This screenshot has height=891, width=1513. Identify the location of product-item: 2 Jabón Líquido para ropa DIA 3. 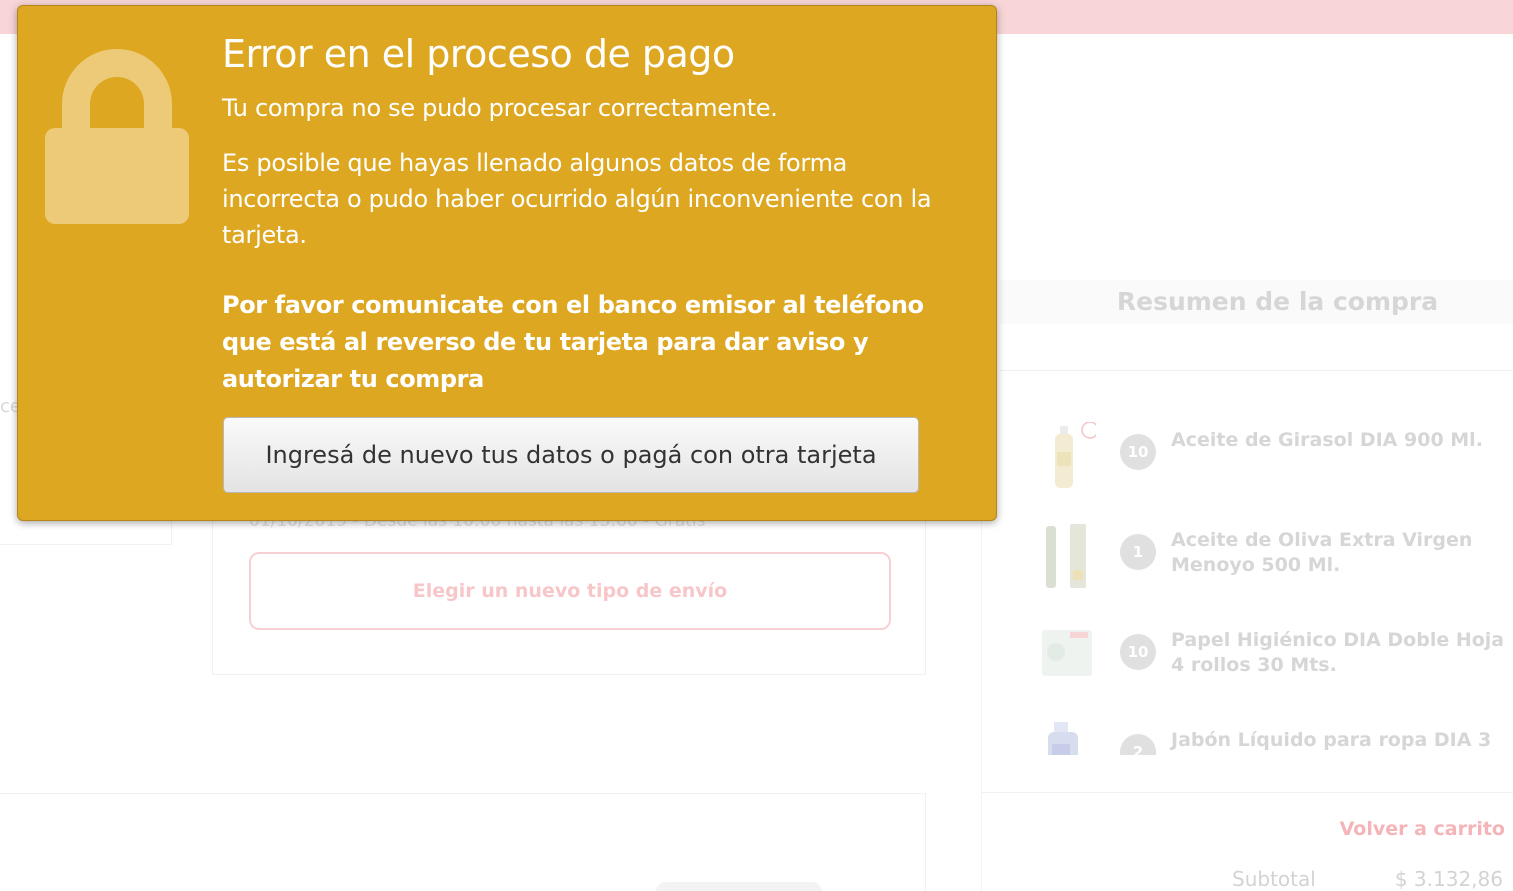
(1275, 738).